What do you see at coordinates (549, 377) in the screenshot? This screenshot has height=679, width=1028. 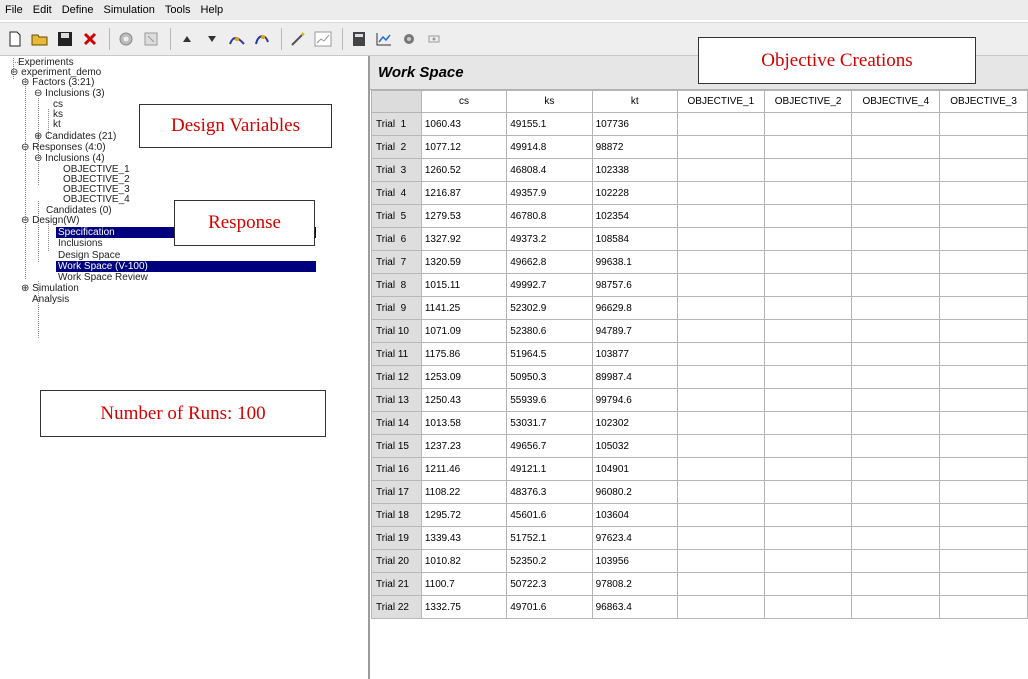 I see `table-cell: 50950.3` at bounding box center [549, 377].